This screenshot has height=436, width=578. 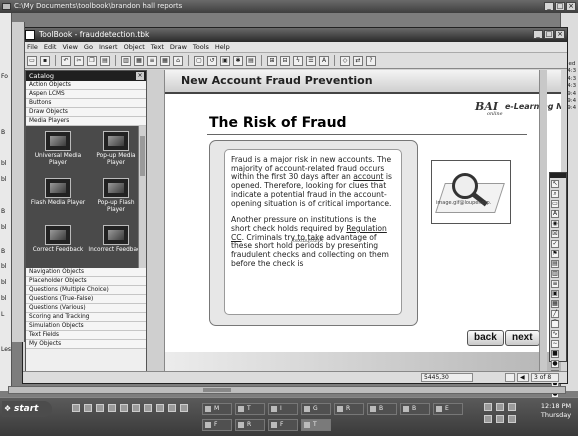 What do you see at coordinates (371, 60) in the screenshot?
I see `help-icon: ?` at bounding box center [371, 60].